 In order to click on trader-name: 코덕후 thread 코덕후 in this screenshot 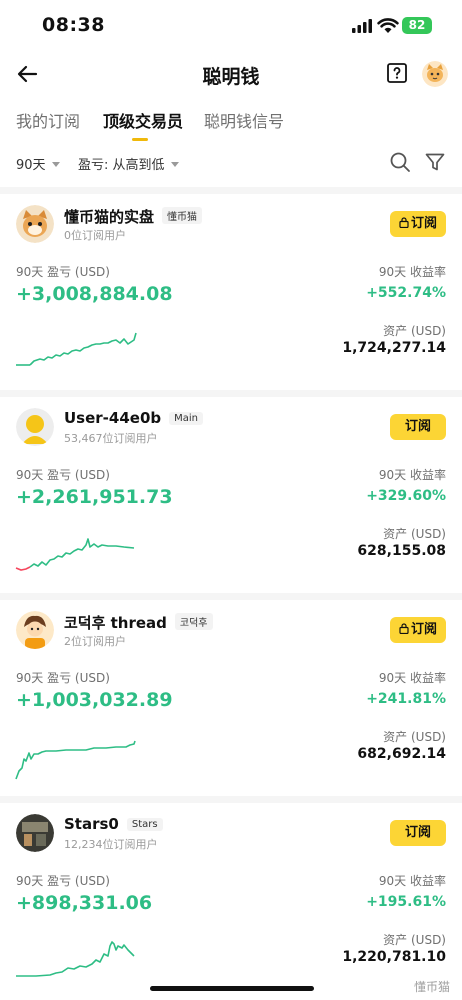, I will do `click(138, 622)`.